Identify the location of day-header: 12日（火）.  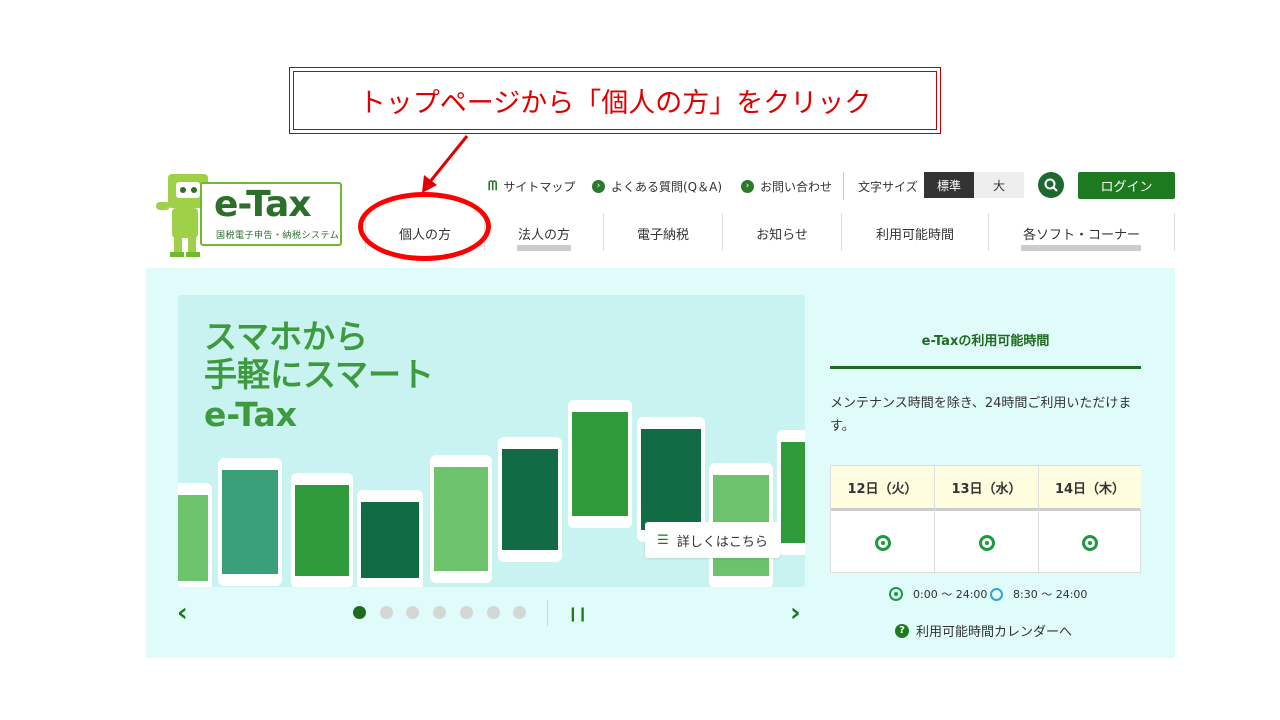
(882, 487).